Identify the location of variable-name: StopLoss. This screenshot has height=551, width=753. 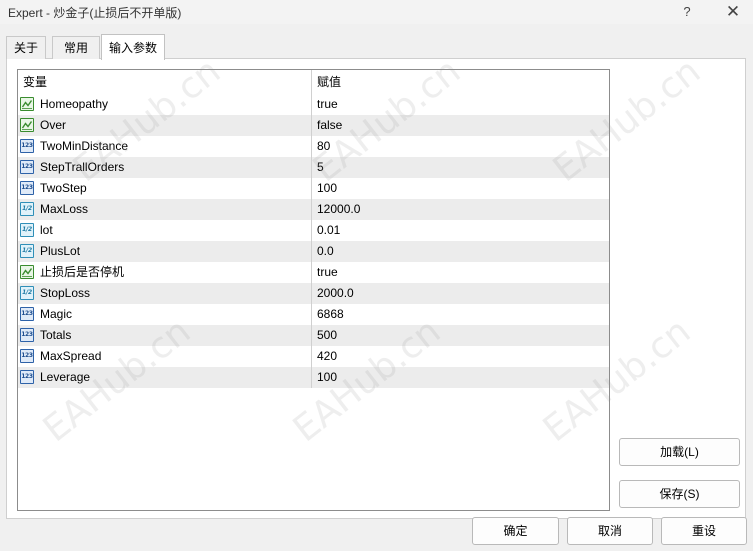
(65, 293).